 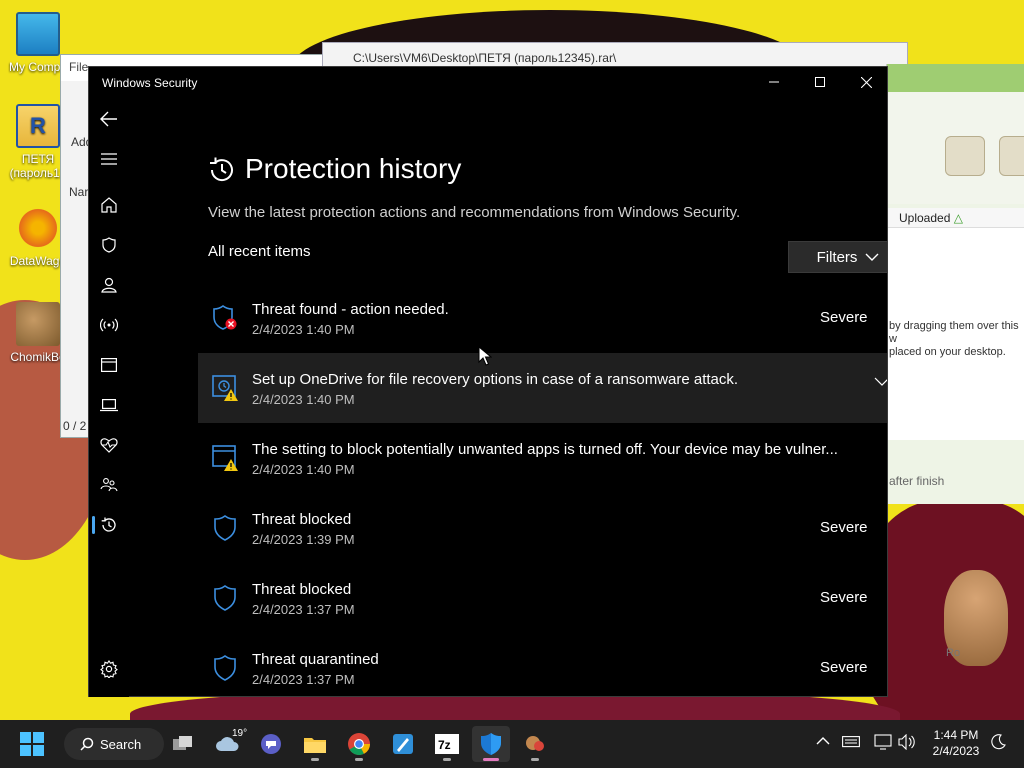 I want to click on nav-account-protection, so click(x=109, y=285).